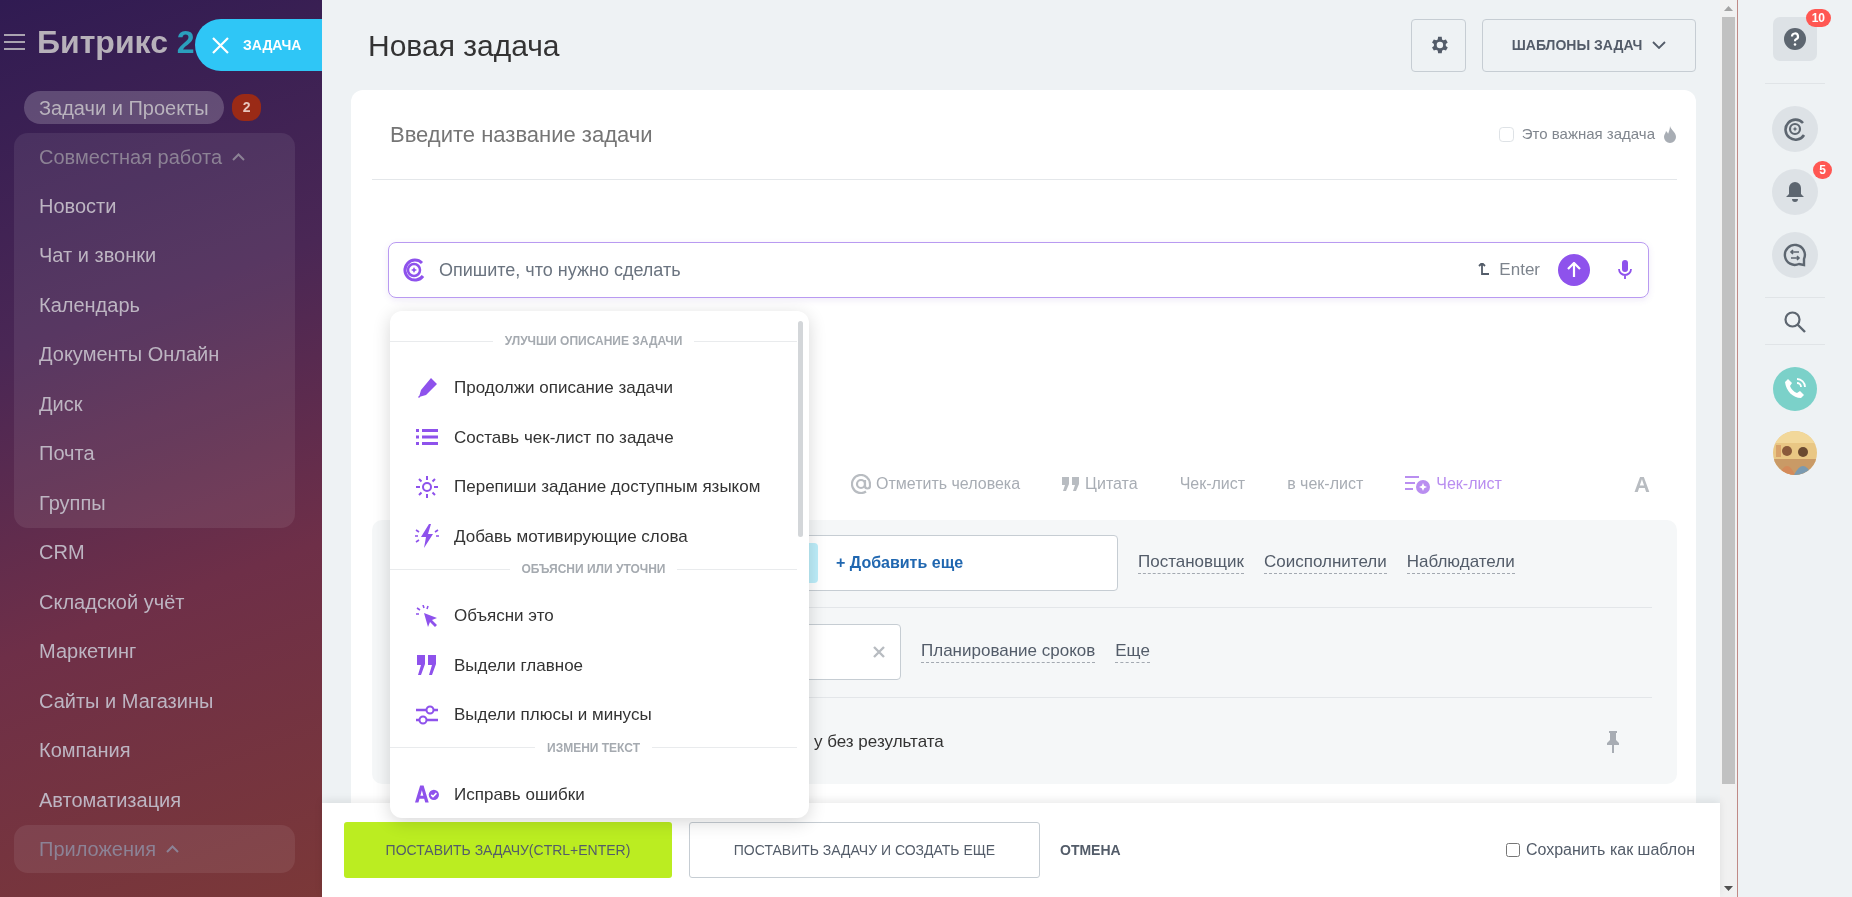 Image resolution: width=1852 pixels, height=897 pixels. What do you see at coordinates (1822, 170) in the screenshot?
I see `count-badge: 5` at bounding box center [1822, 170].